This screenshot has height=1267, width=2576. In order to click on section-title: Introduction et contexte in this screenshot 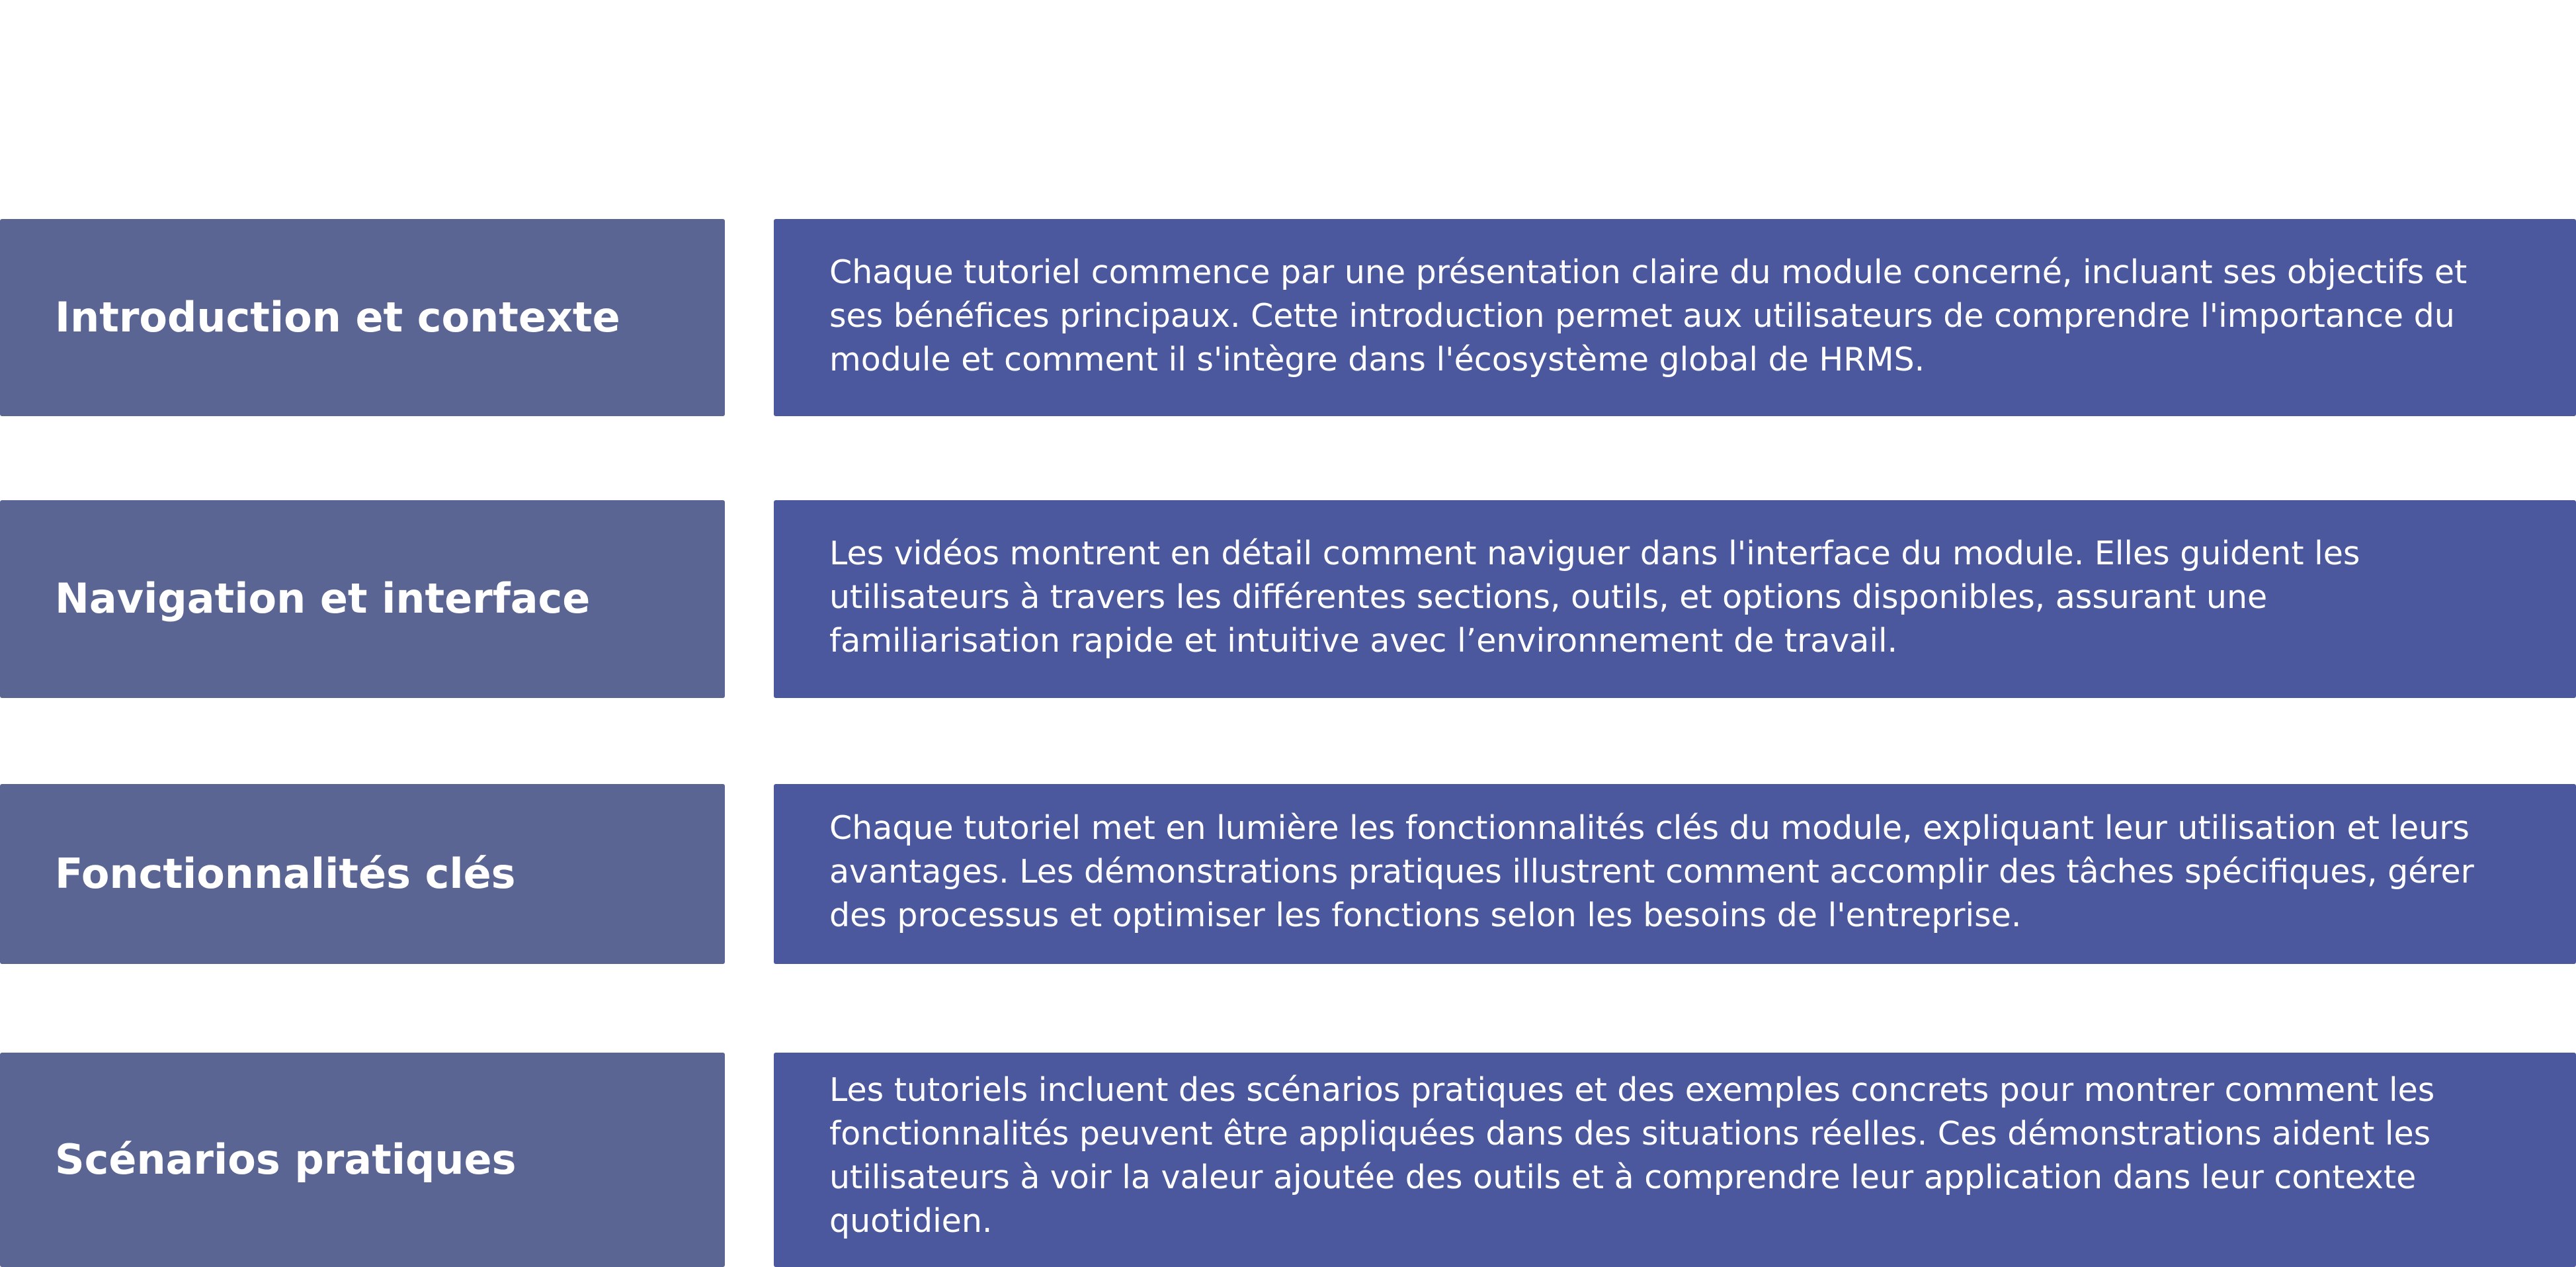, I will do `click(337, 316)`.